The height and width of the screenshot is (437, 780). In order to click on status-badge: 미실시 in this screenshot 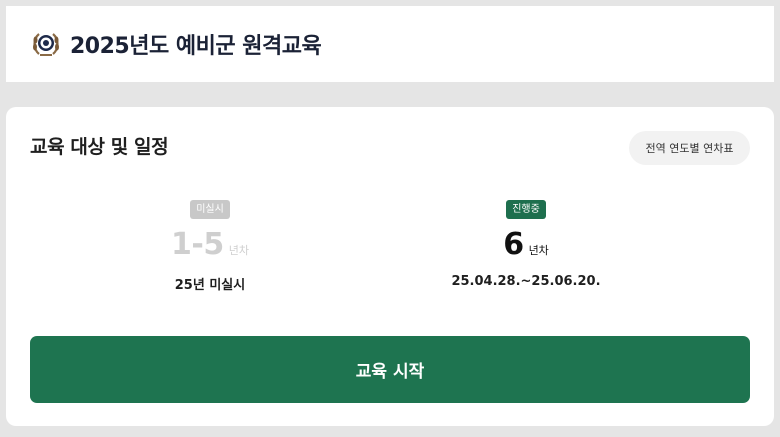, I will do `click(210, 209)`.